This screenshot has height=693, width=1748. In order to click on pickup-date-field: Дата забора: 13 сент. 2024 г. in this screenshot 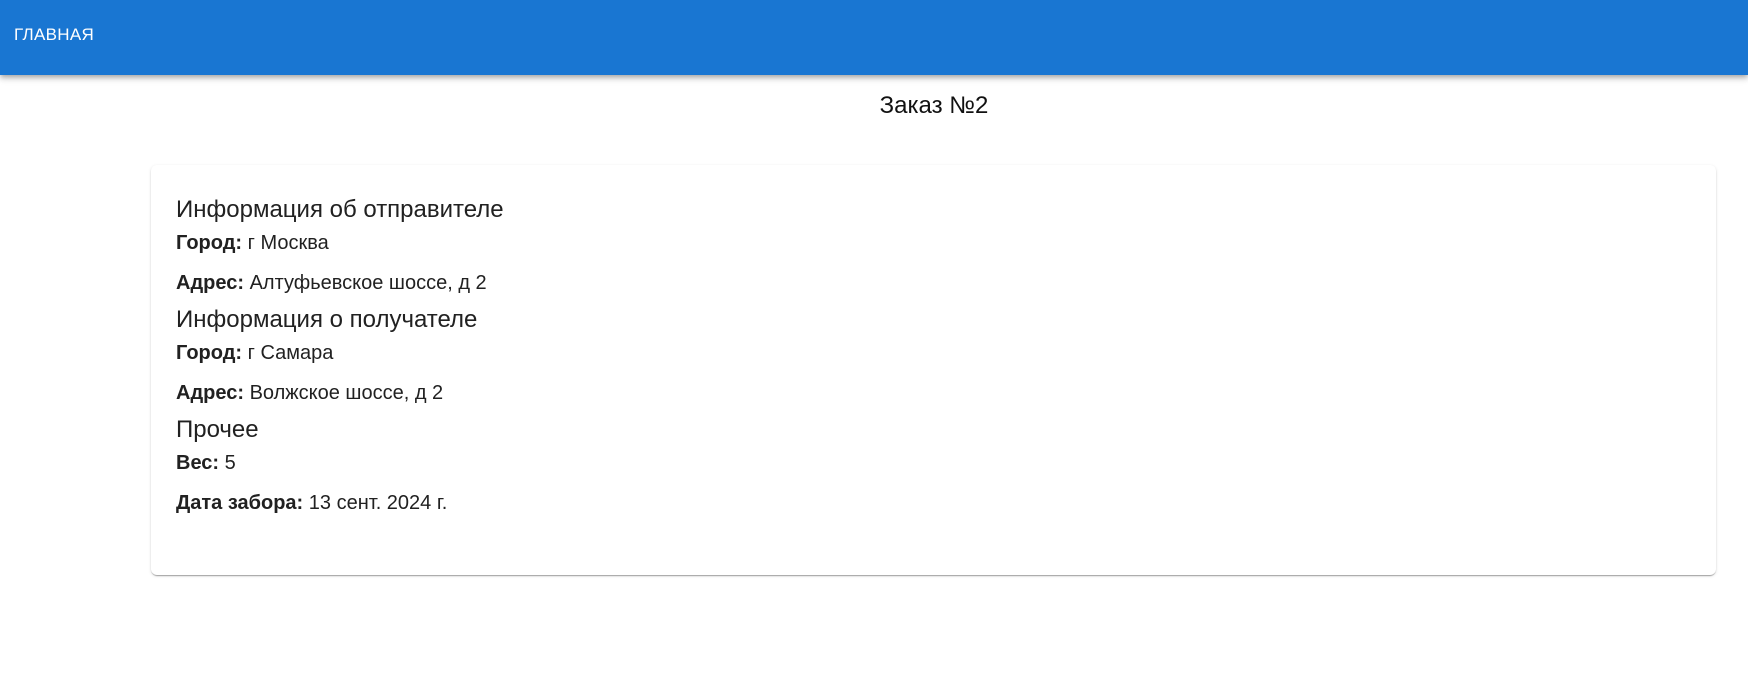, I will do `click(933, 503)`.